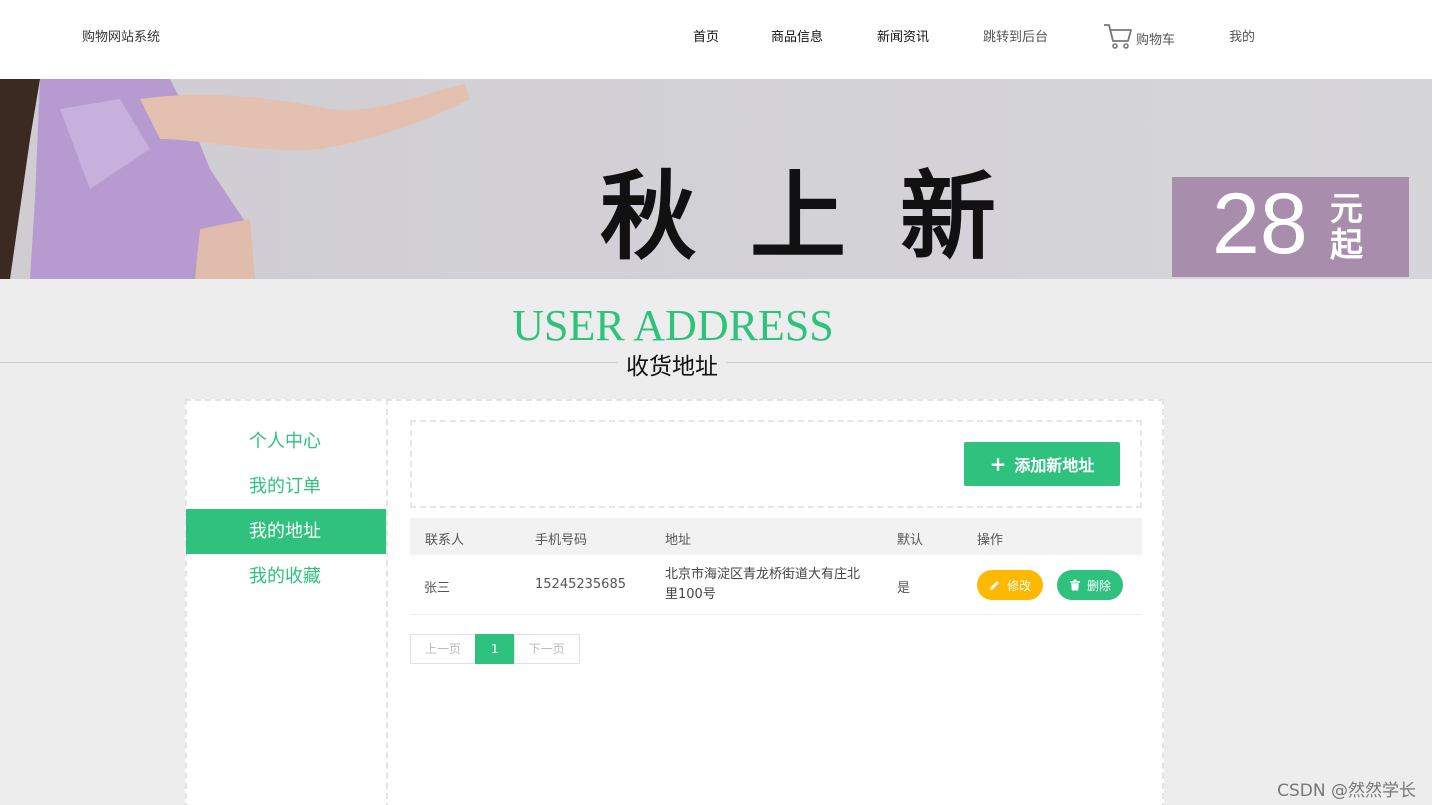 This screenshot has width=1432, height=805. I want to click on row-phone: 15245235685, so click(580, 584).